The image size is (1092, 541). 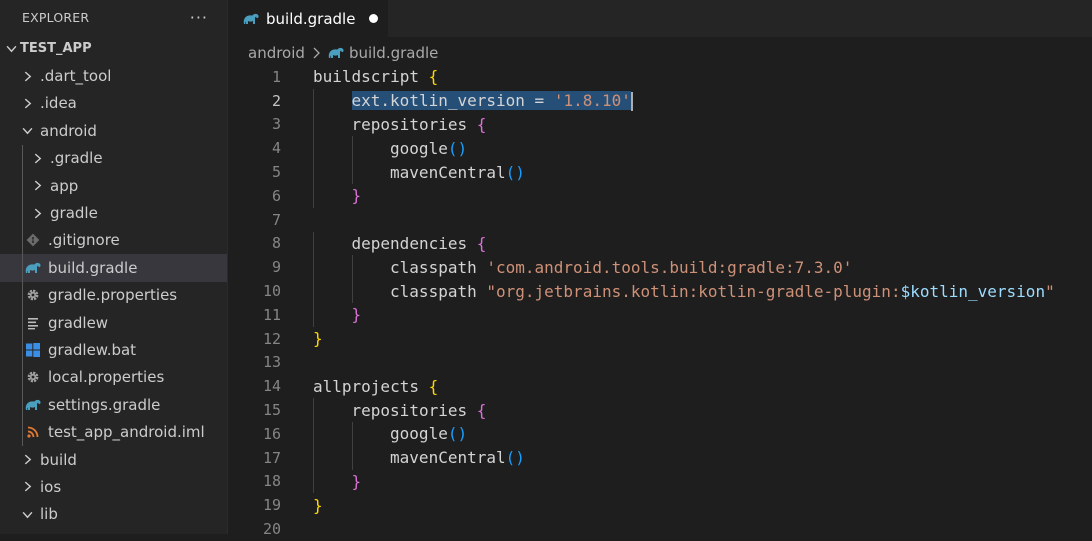 What do you see at coordinates (74, 213) in the screenshot?
I see `tree-item-label: gradle` at bounding box center [74, 213].